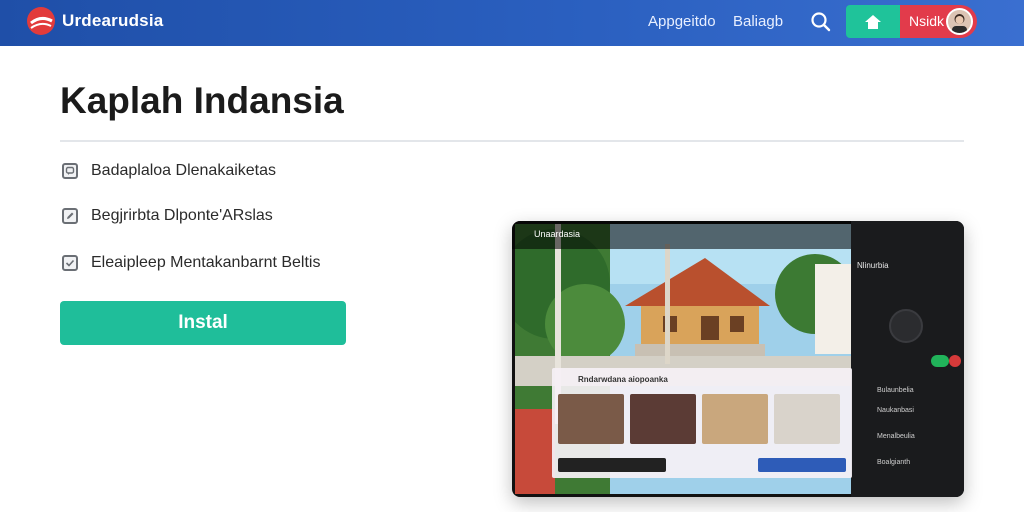 This screenshot has width=1024, height=512. I want to click on nav-link-baliagb: Baliagb, so click(758, 21).